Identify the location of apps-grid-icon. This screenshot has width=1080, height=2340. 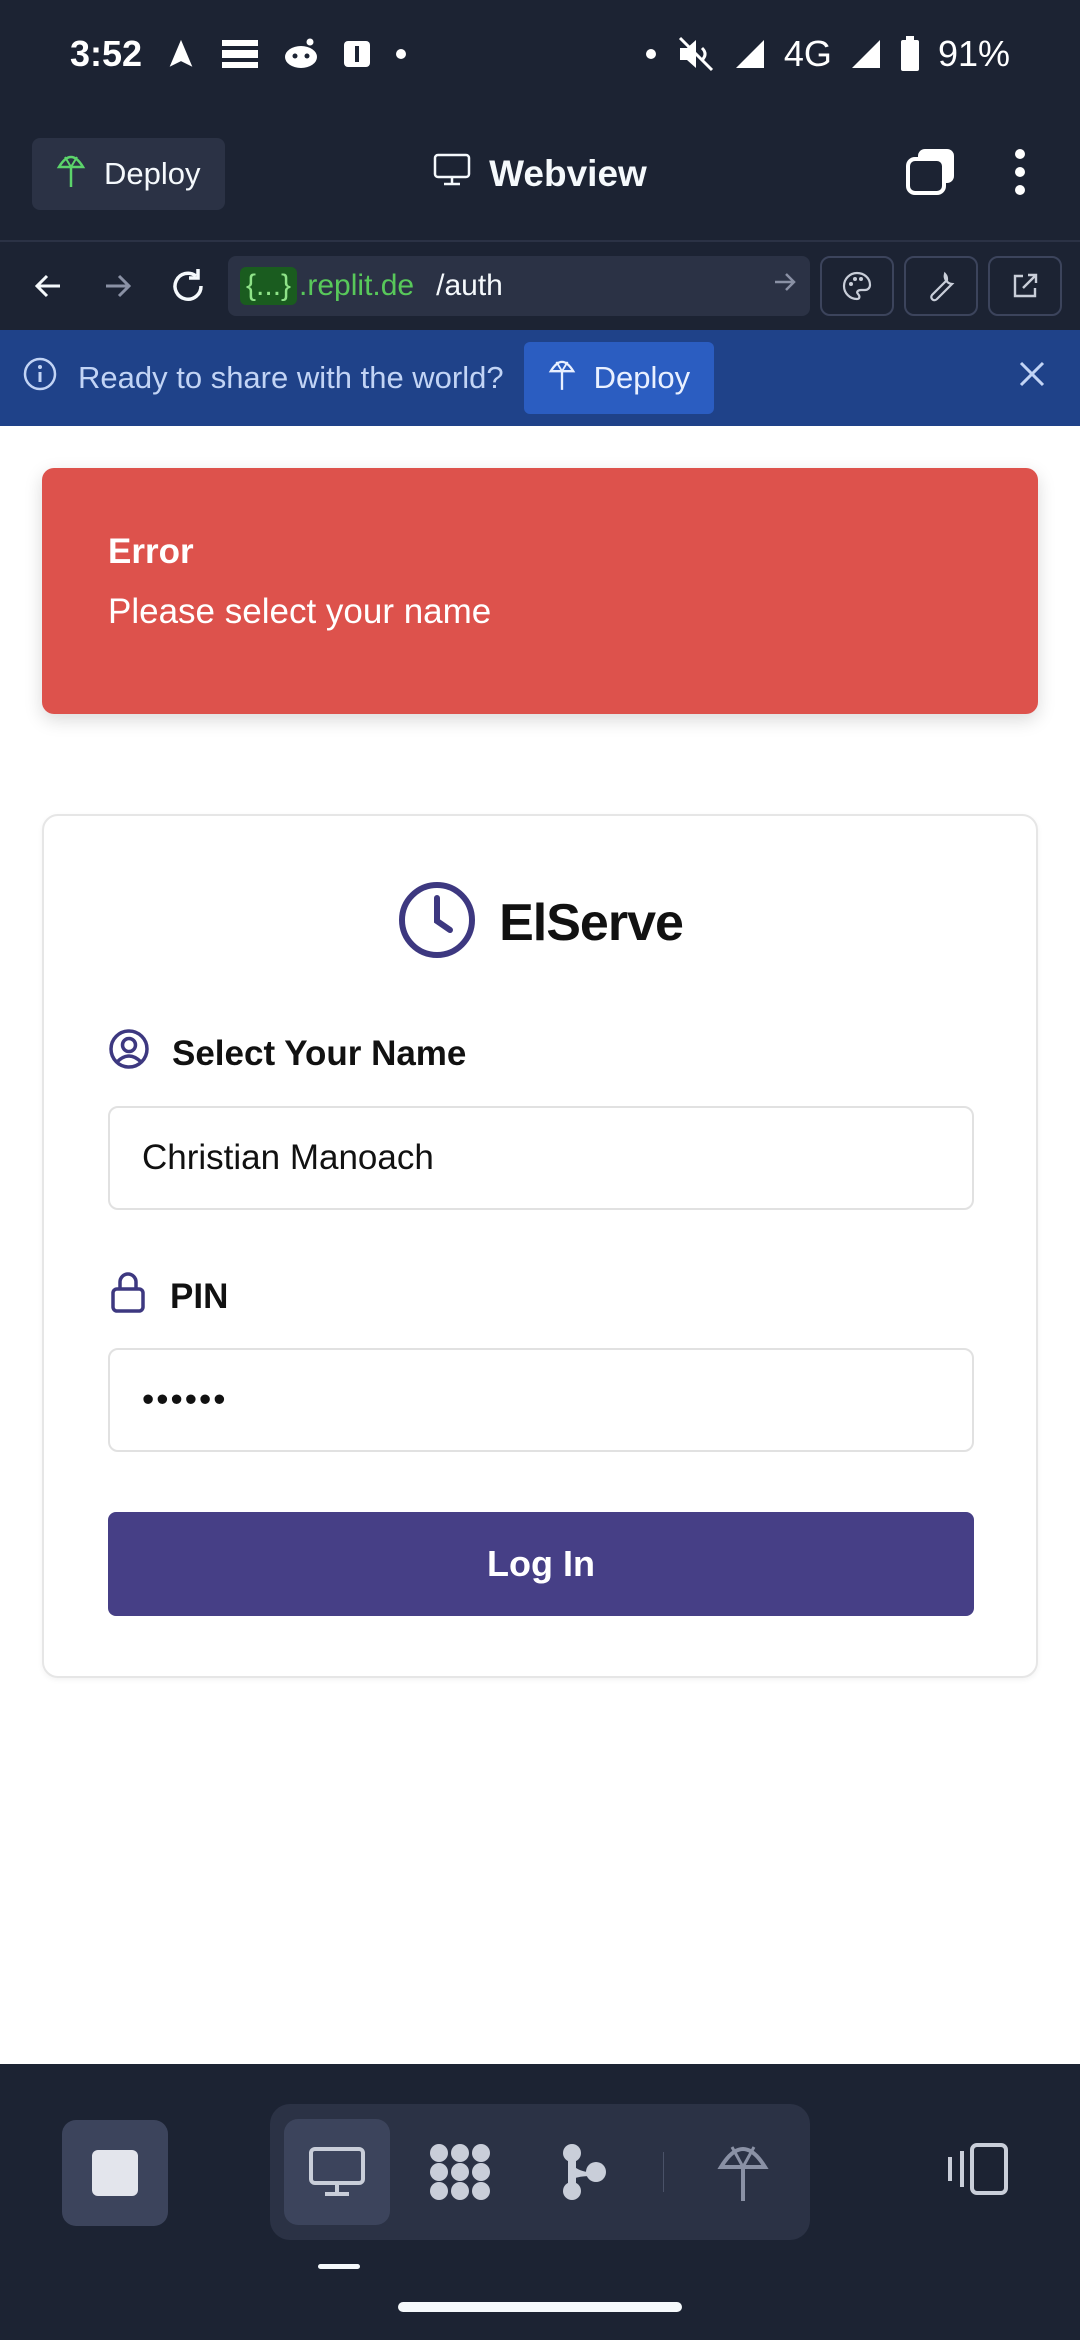
(460, 2172).